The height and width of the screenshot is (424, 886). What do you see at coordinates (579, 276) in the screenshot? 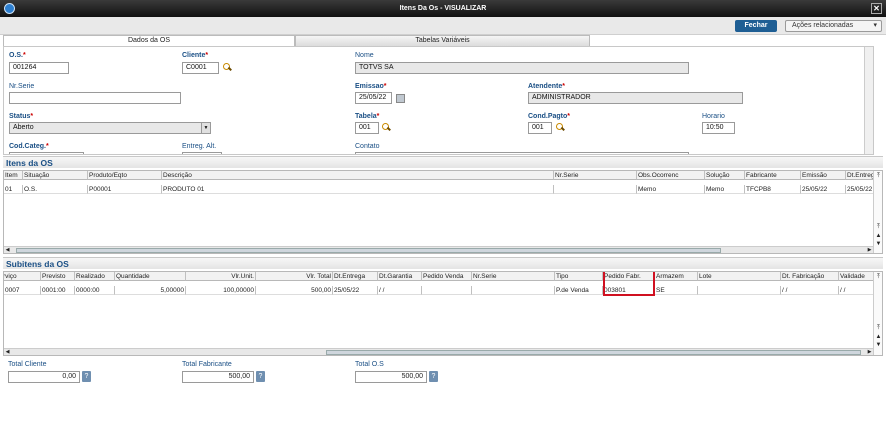
I see `column-header: Tipo` at bounding box center [579, 276].